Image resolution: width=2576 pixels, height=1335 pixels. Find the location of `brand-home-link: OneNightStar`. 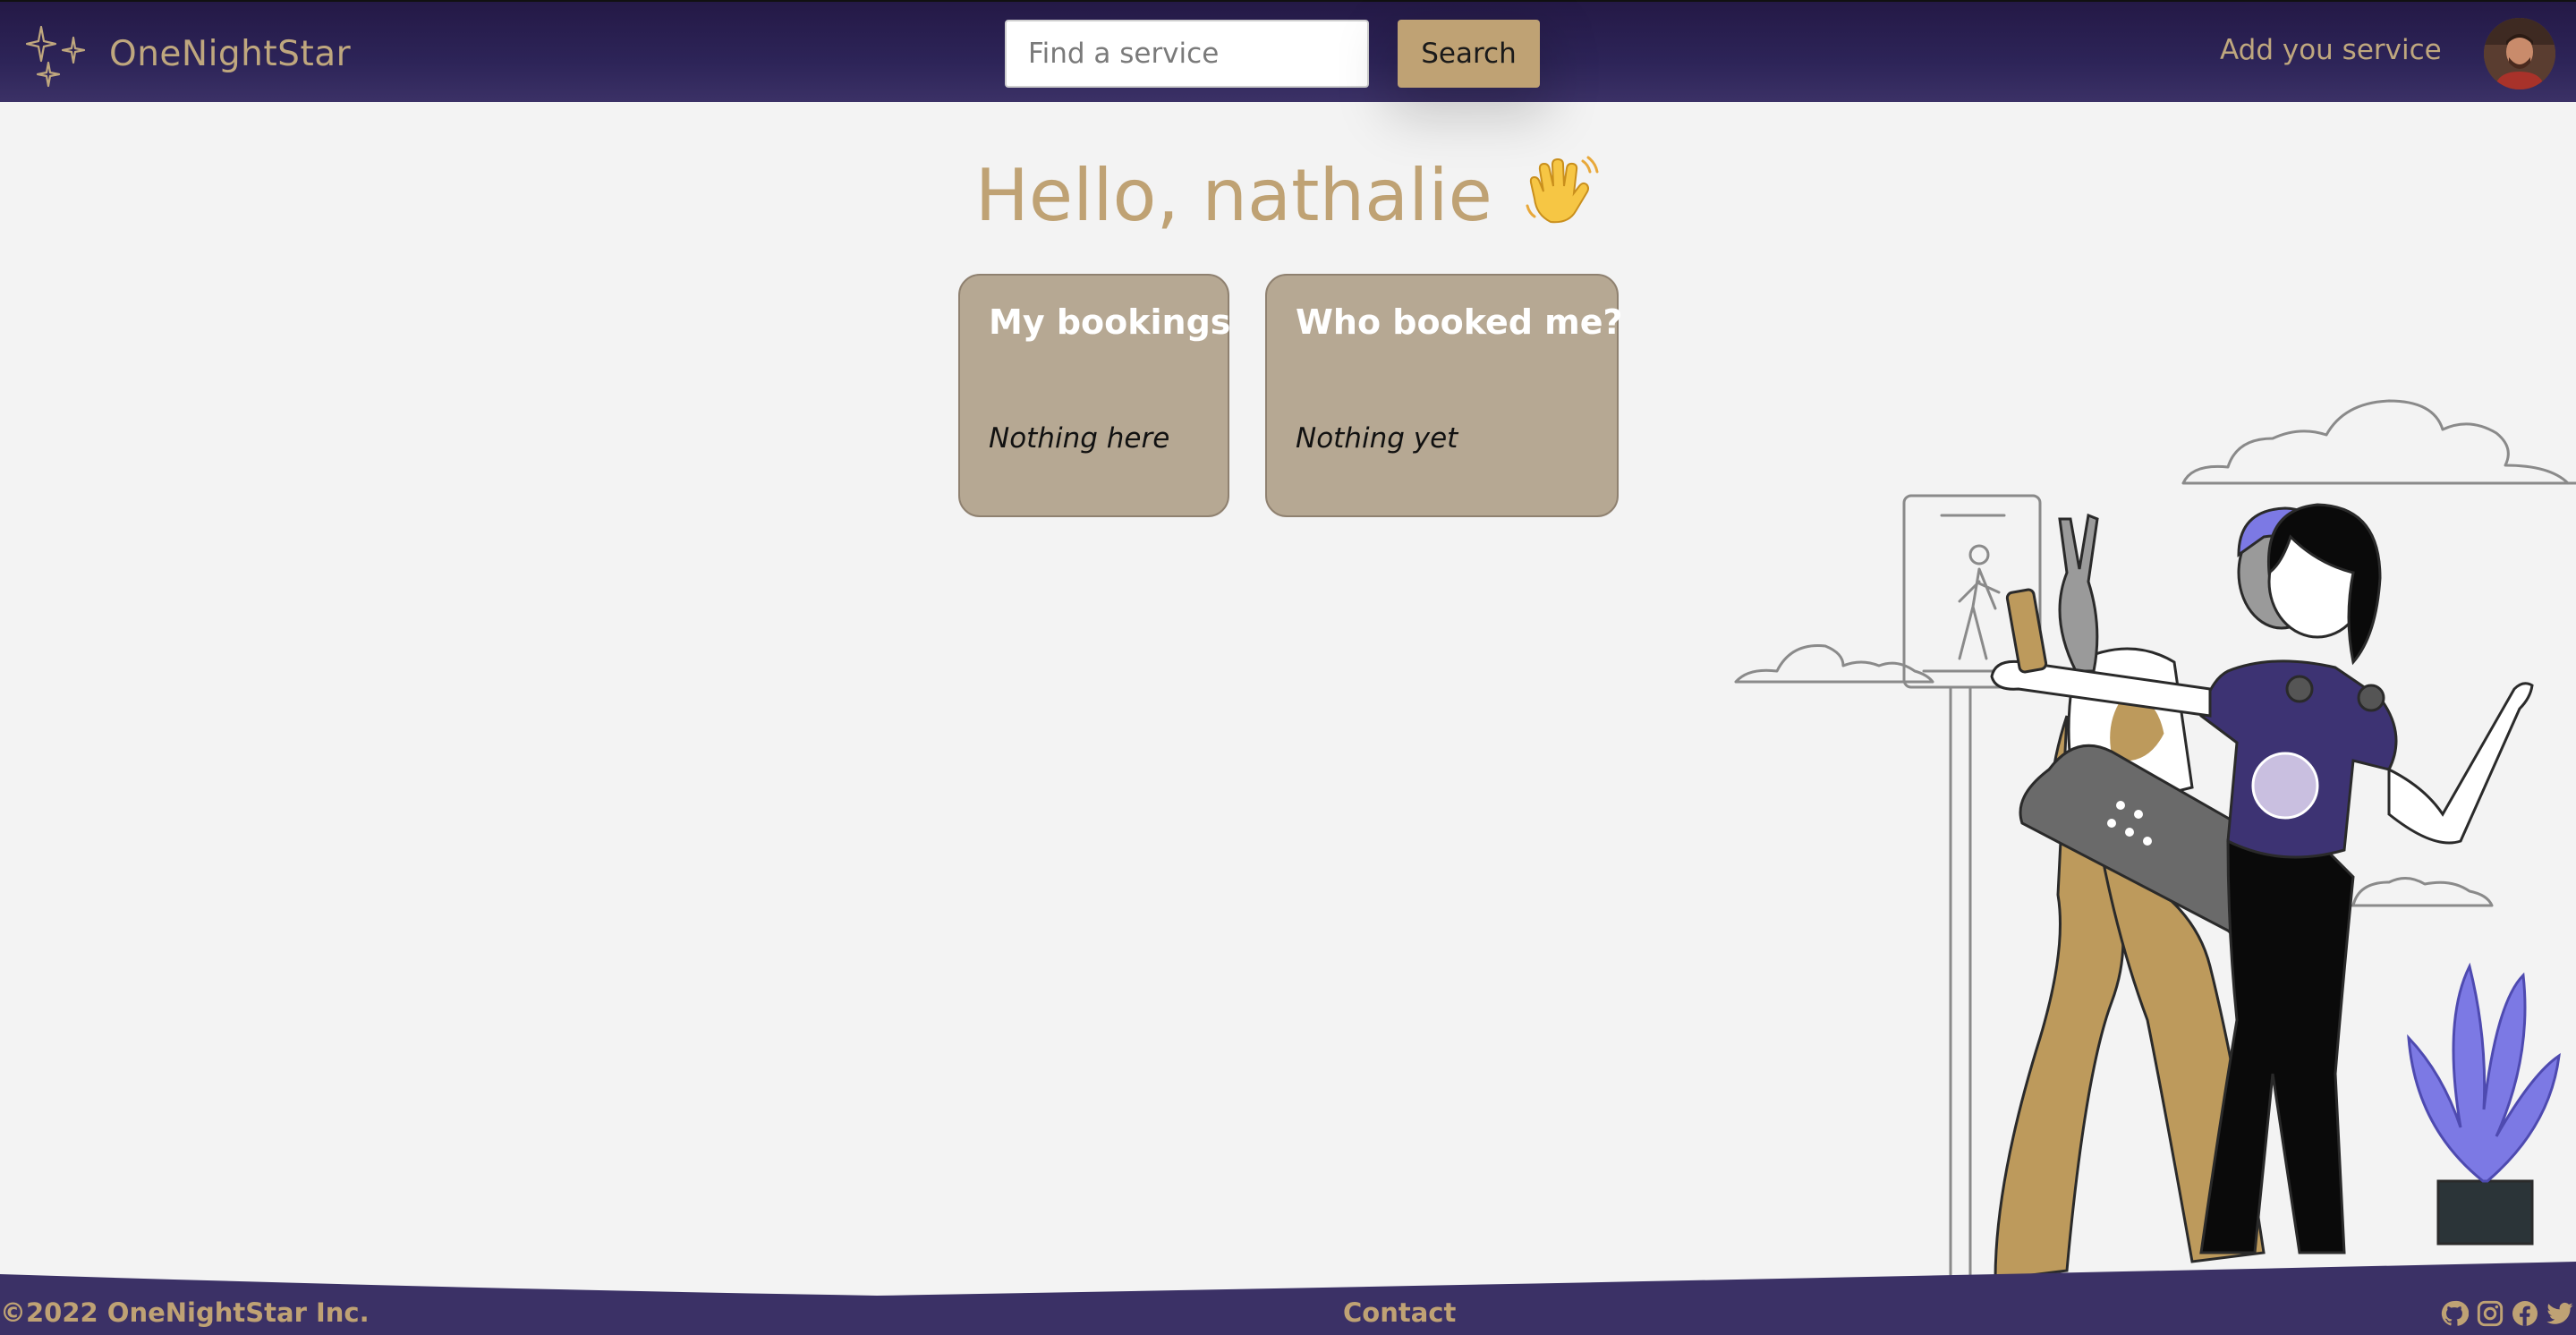

brand-home-link: OneNightStar is located at coordinates (186, 53).